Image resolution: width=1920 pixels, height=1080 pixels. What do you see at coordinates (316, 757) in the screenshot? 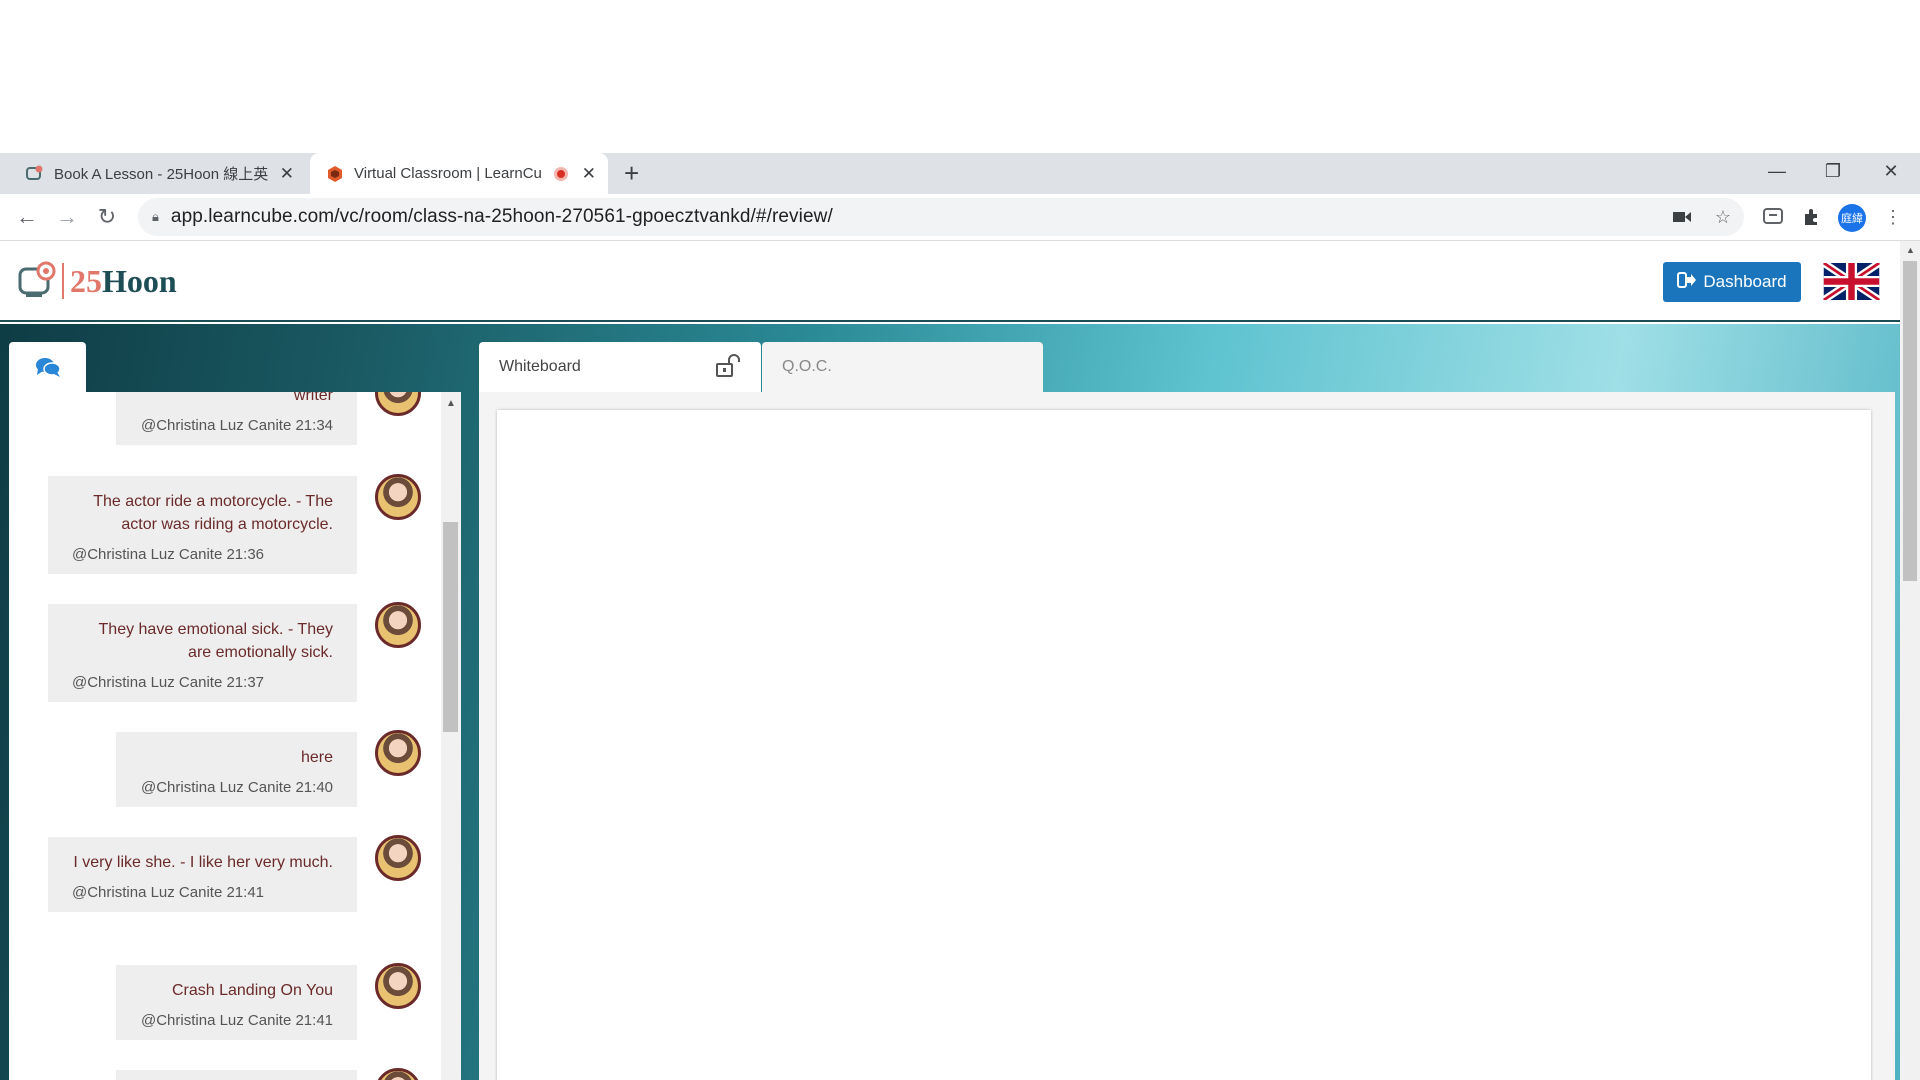
I see `message-text: here` at bounding box center [316, 757].